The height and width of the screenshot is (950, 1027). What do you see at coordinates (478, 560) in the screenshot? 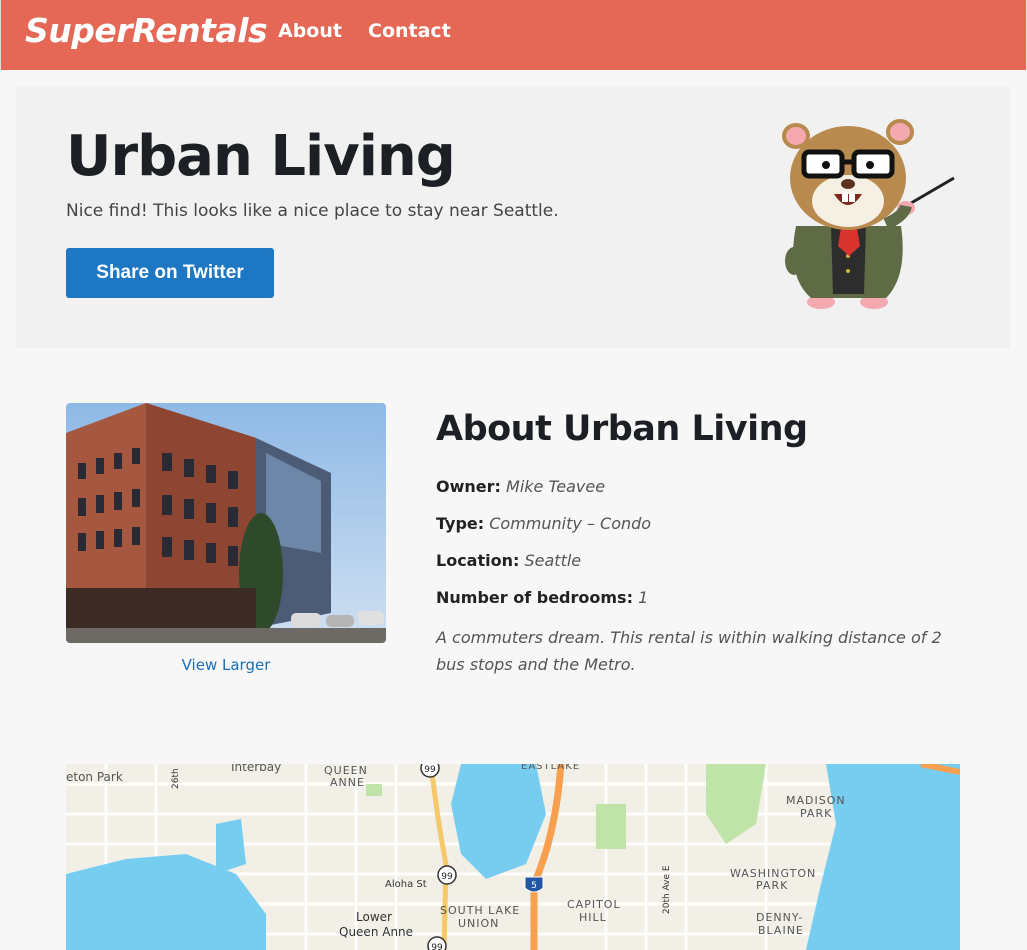
I see `location-label: Location:` at bounding box center [478, 560].